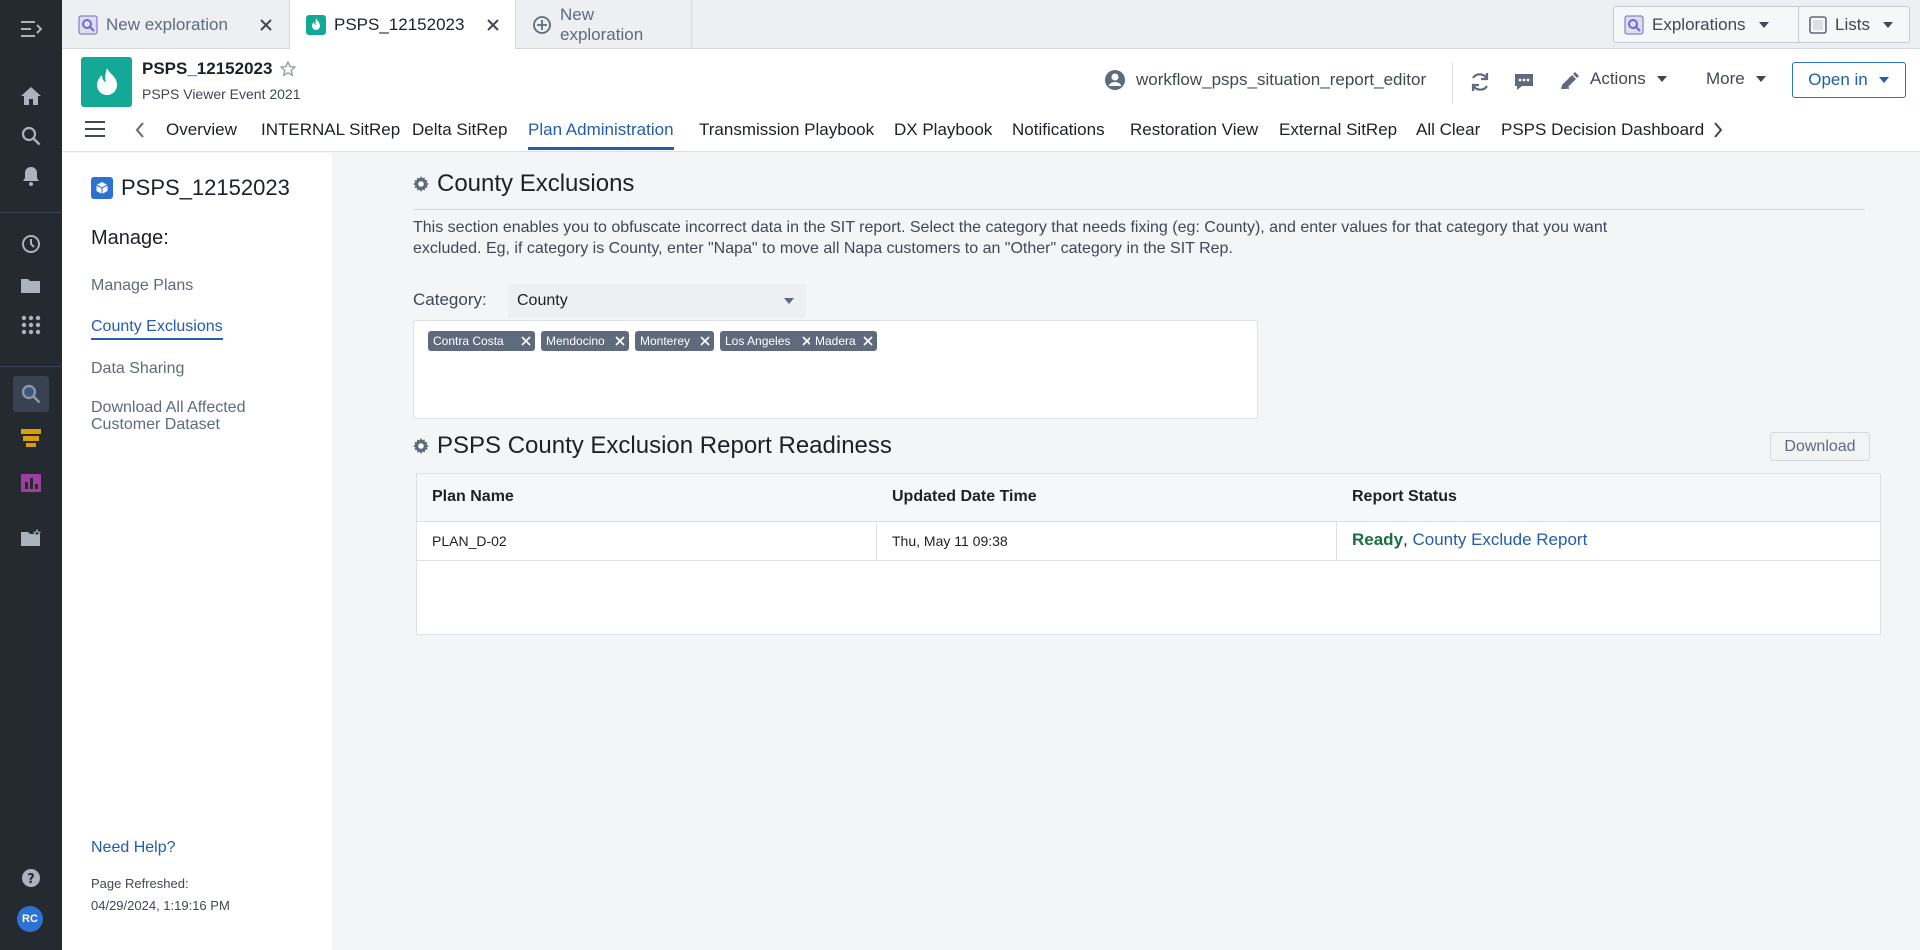  What do you see at coordinates (1448, 133) in the screenshot?
I see `nav-tab-all-clear: All Clear` at bounding box center [1448, 133].